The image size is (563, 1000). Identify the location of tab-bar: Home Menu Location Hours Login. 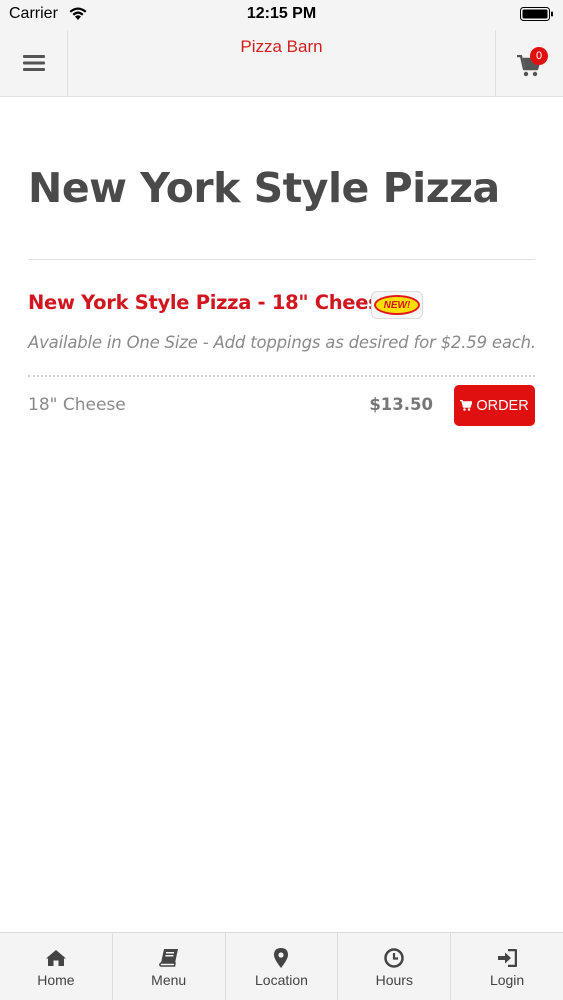
(281, 966).